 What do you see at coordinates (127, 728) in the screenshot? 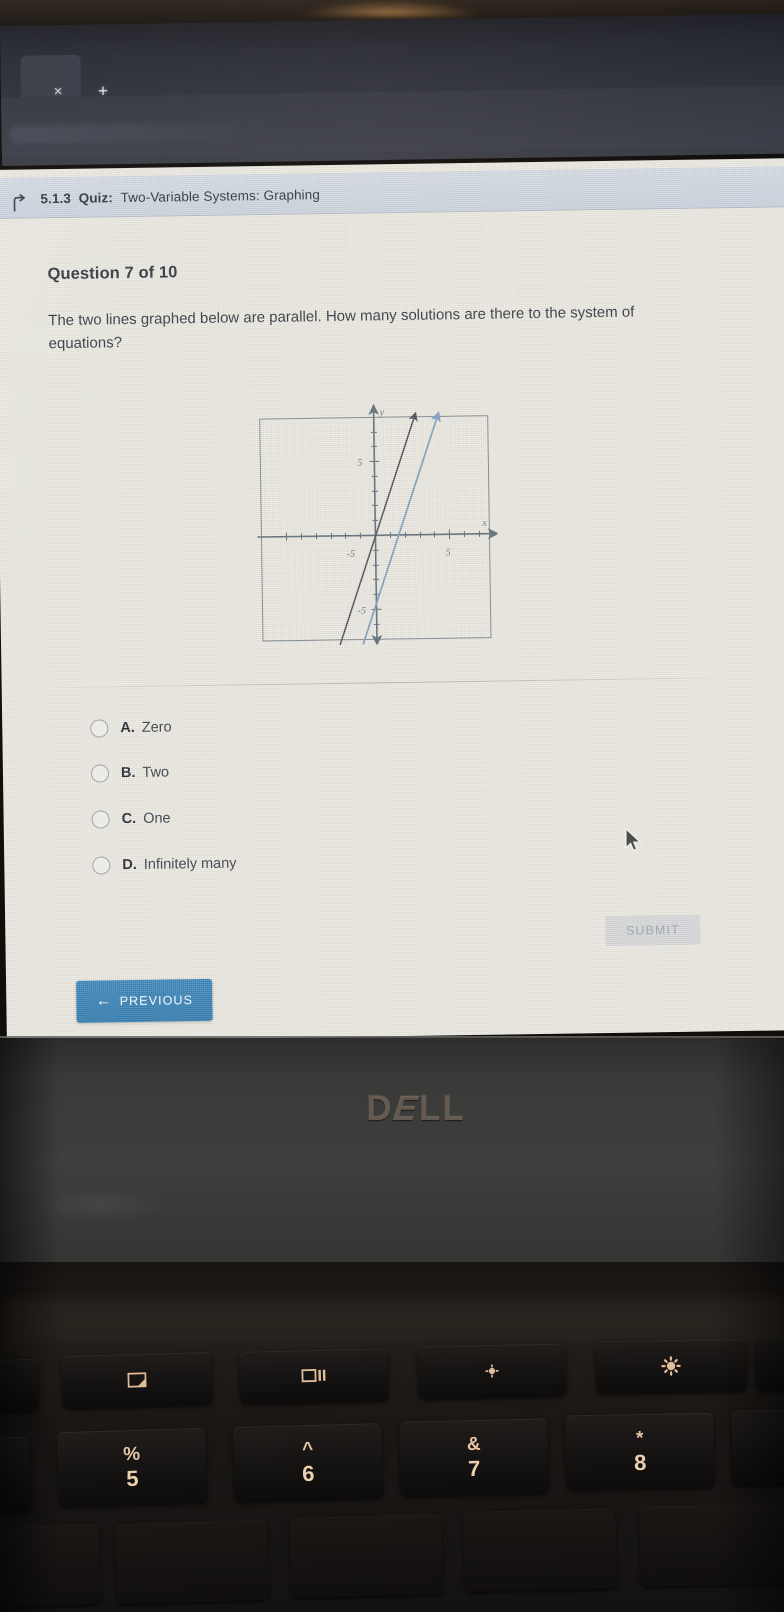
I see `option-a-letter: A.` at bounding box center [127, 728].